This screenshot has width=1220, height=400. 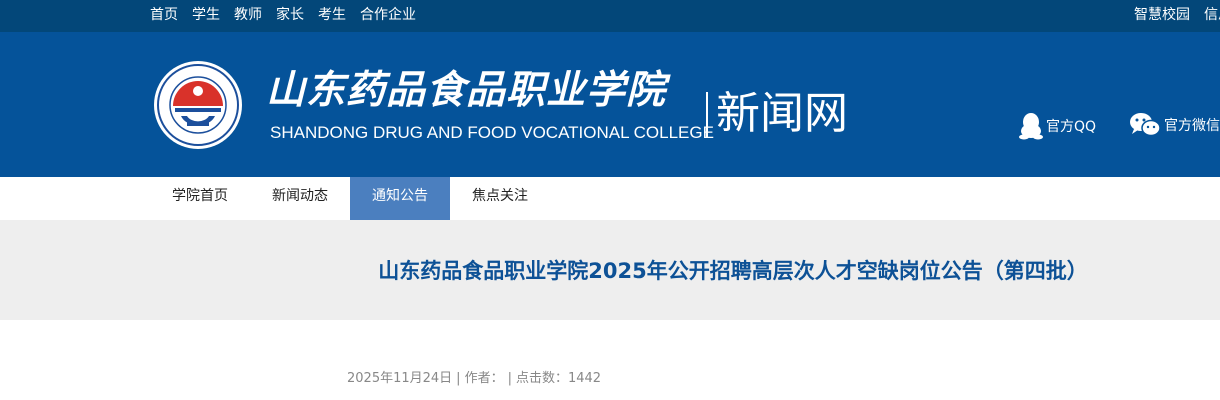 I want to click on qq-label: 官方QQ, so click(x=1071, y=127).